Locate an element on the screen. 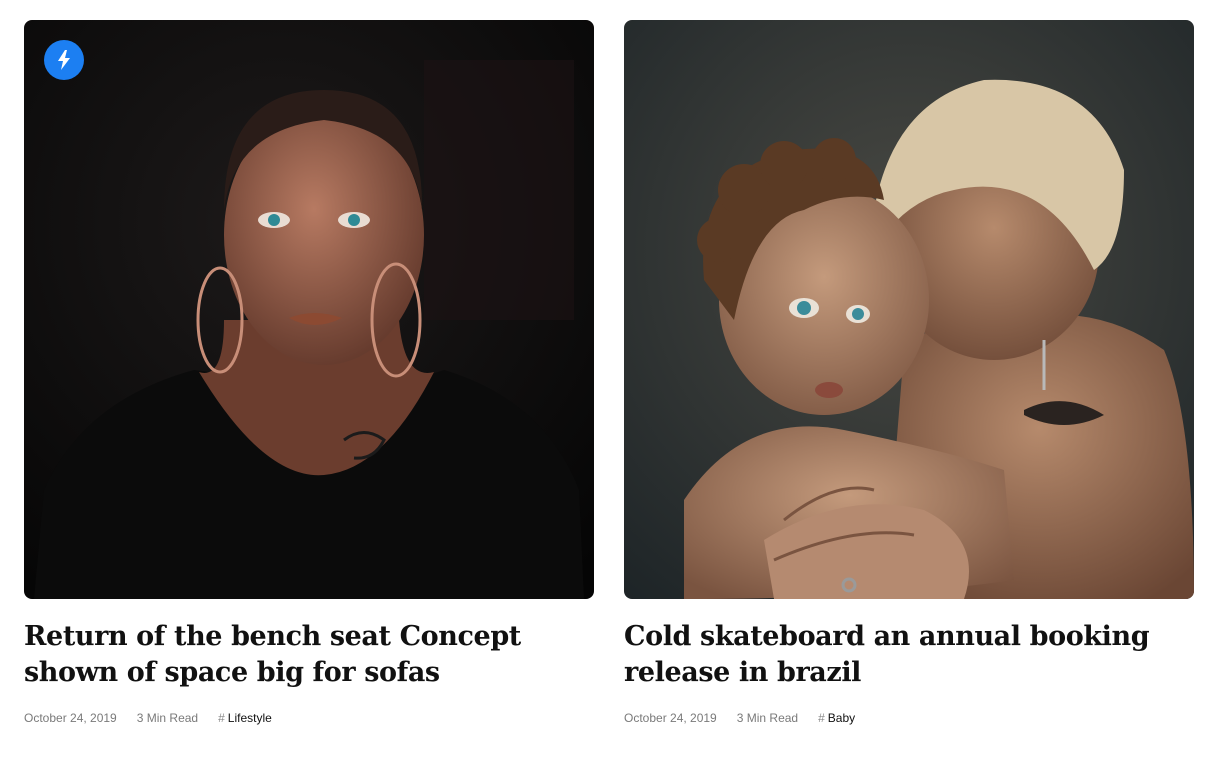  post-category-link: Baby is located at coordinates (841, 718).